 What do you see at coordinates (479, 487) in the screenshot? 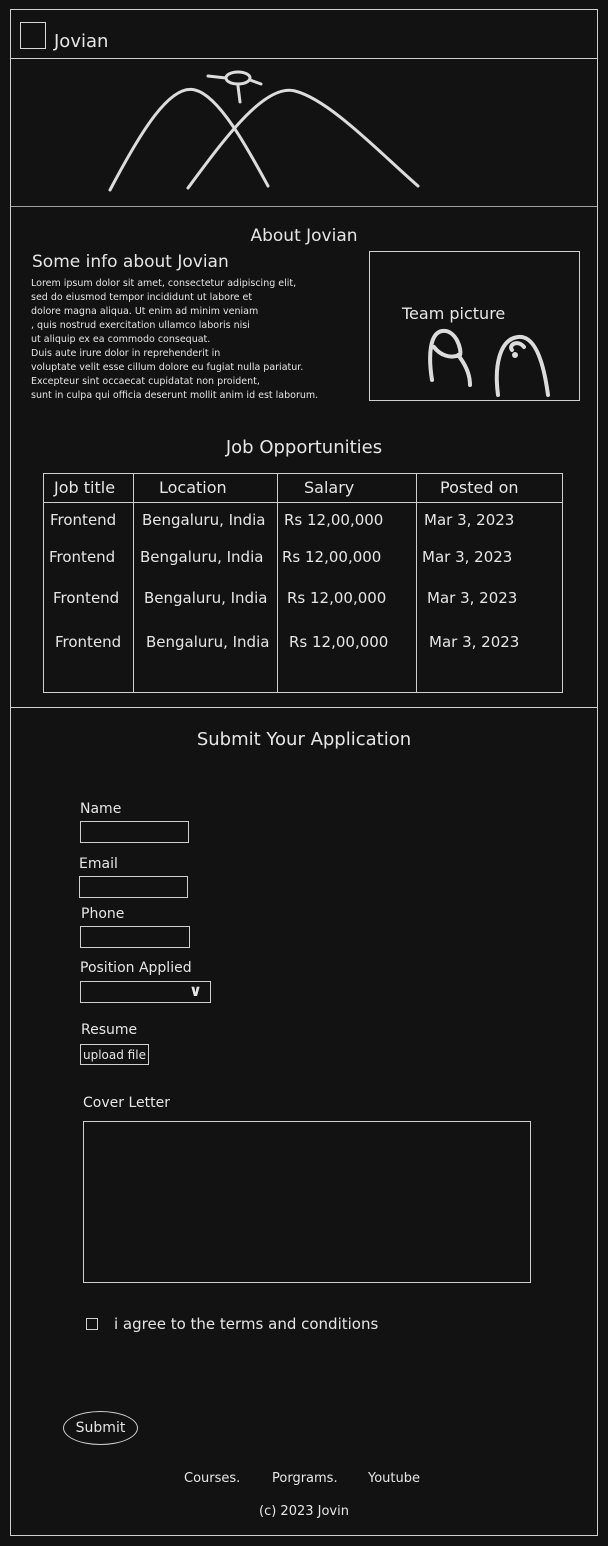
I see `column-header-posted-on: Posted on` at bounding box center [479, 487].